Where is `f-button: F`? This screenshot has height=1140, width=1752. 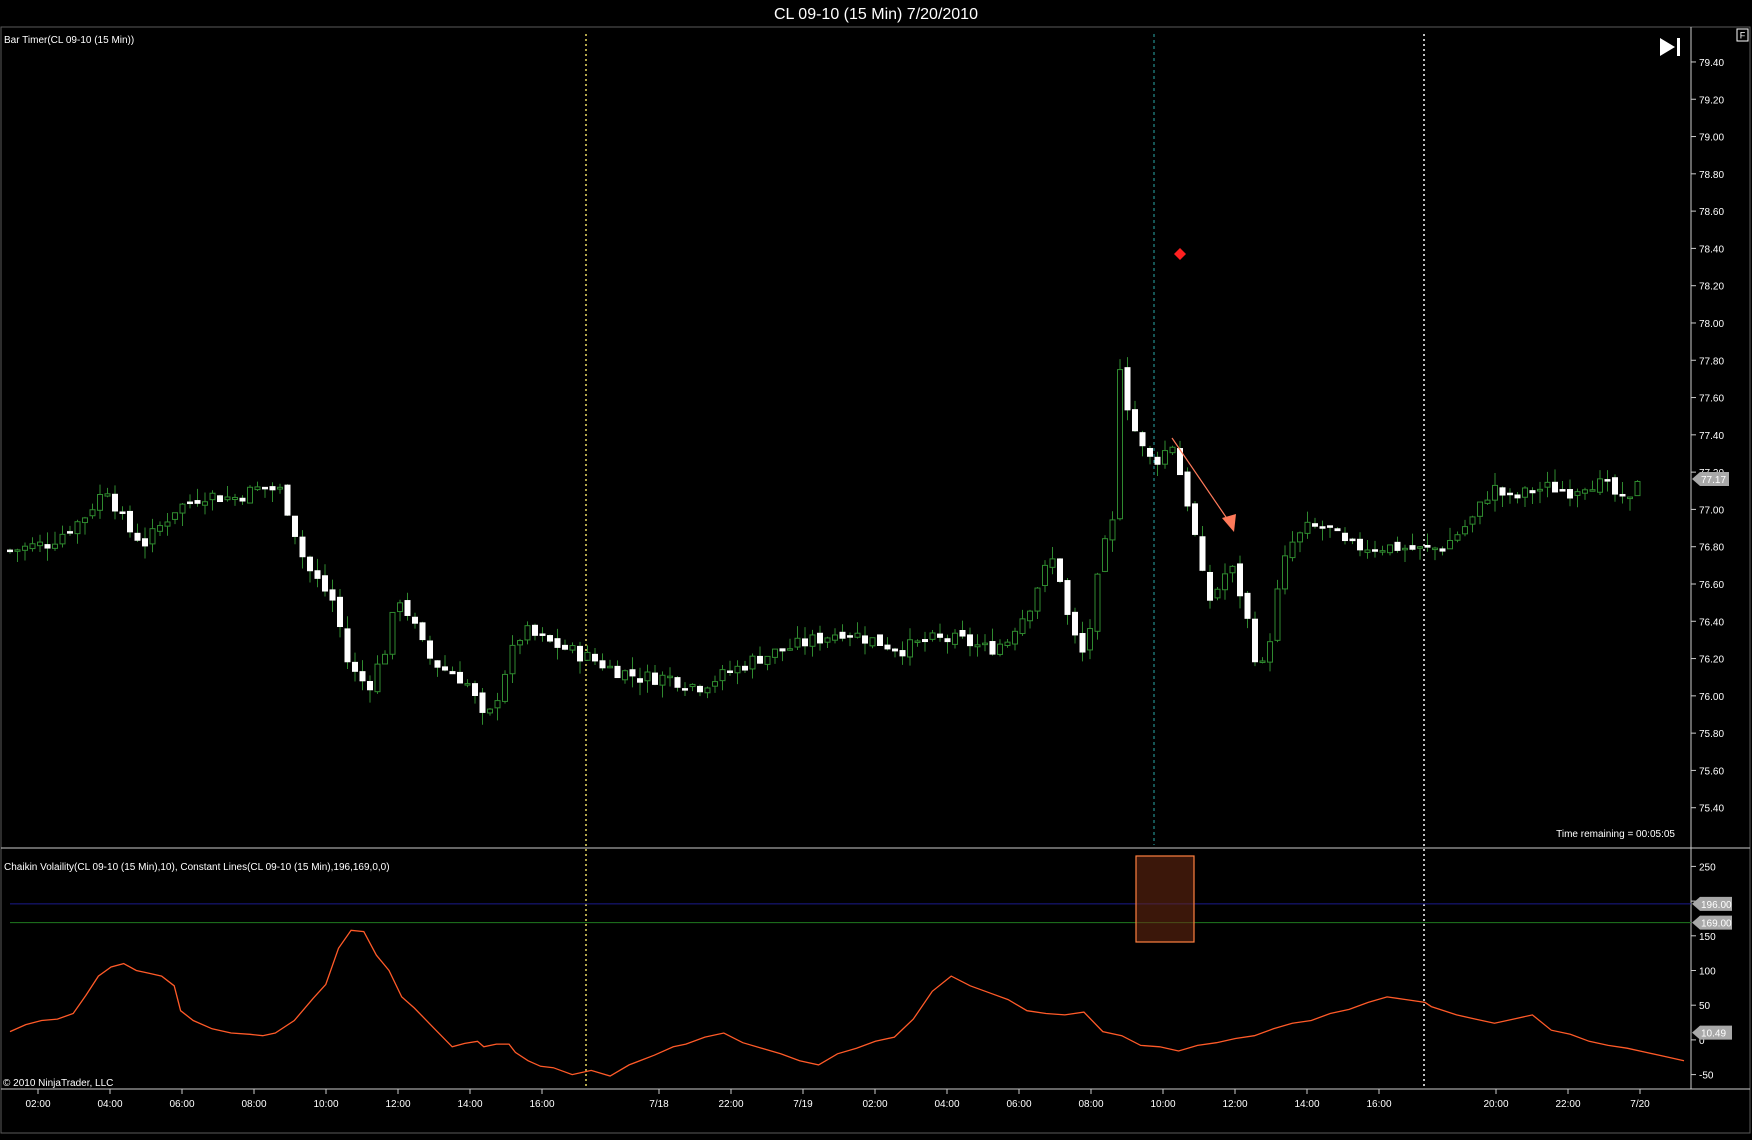
f-button: F is located at coordinates (1742, 35).